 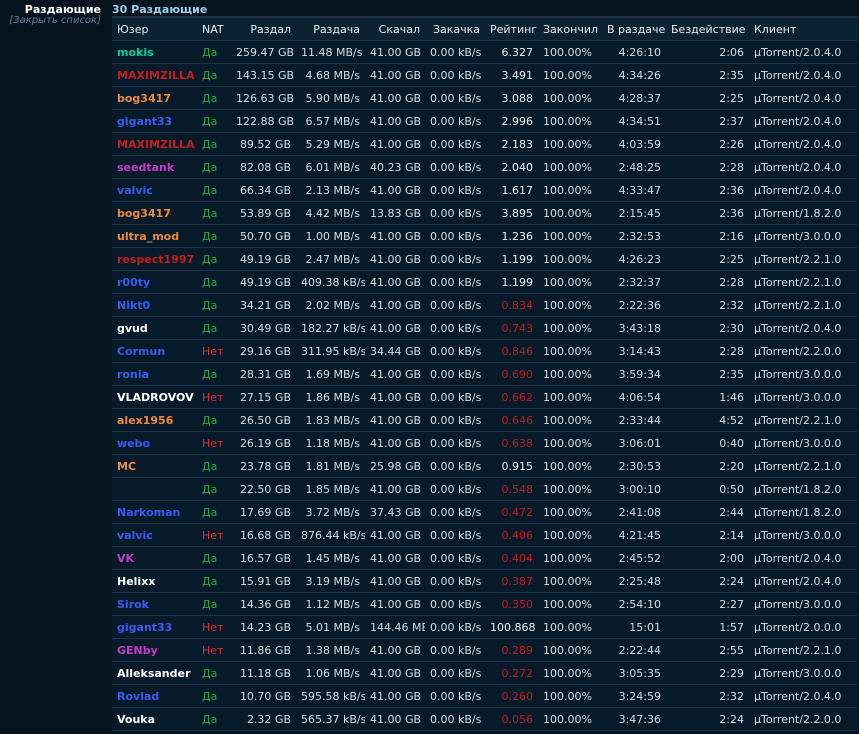 I want to click on user-cell: ultra_mod, so click(x=154, y=236).